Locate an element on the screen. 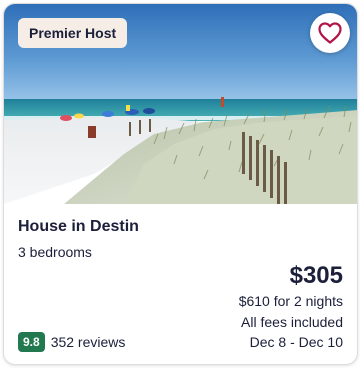 The height and width of the screenshot is (370, 363). rating-row: 9.8 352 reviews is located at coordinates (71, 342).